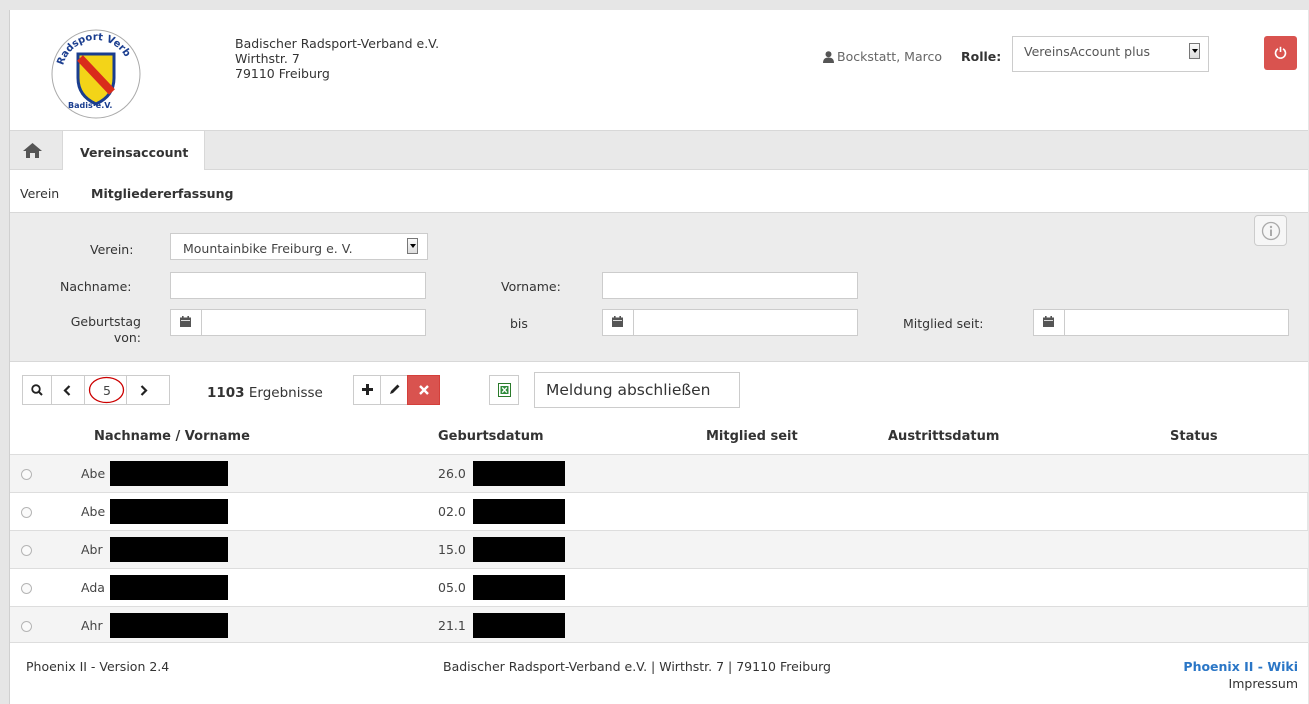 The image size is (1309, 704). What do you see at coordinates (730, 322) in the screenshot?
I see `bis-field` at bounding box center [730, 322].